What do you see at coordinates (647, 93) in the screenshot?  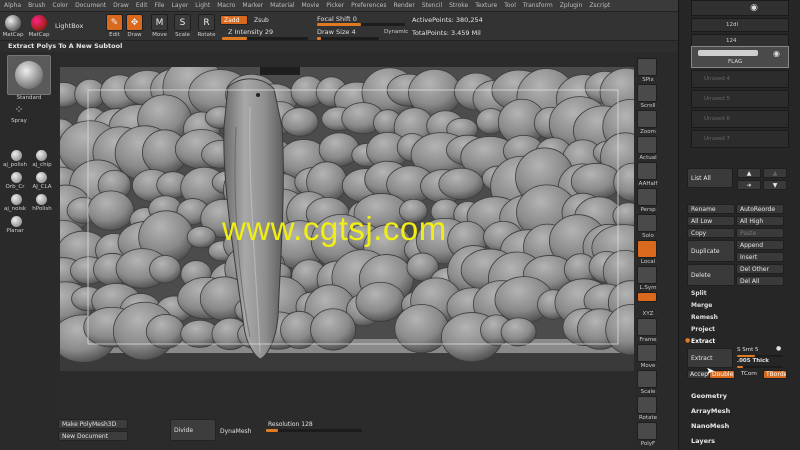 I see `scroll-icon` at bounding box center [647, 93].